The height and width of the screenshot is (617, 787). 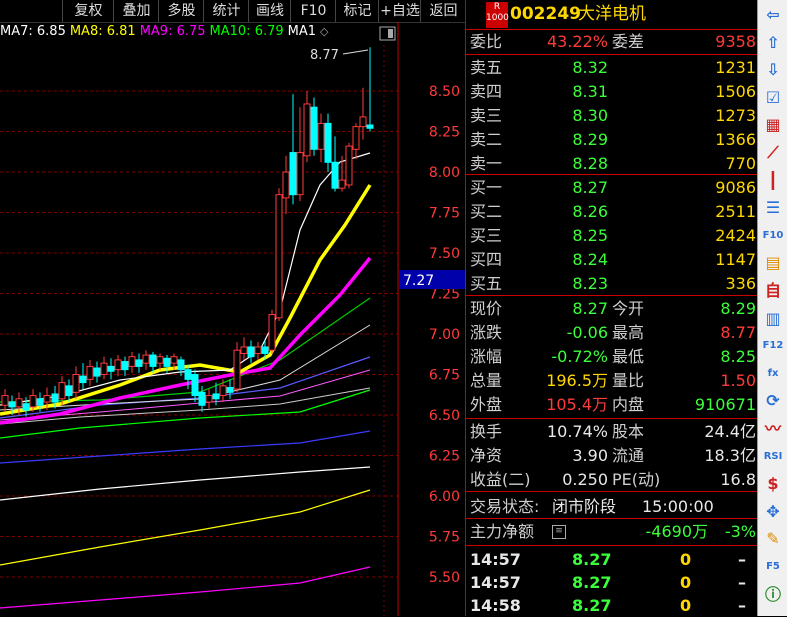 I want to click on pencil-icon: ✎, so click(x=773, y=539).